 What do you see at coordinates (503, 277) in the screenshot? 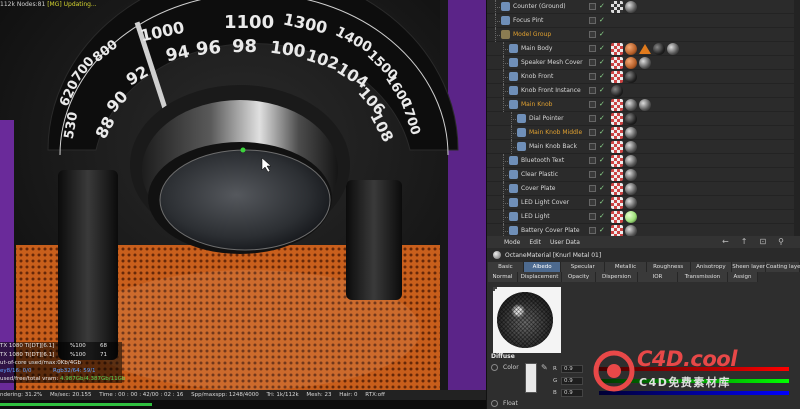
I see `tab-normal: Normal` at bounding box center [503, 277].